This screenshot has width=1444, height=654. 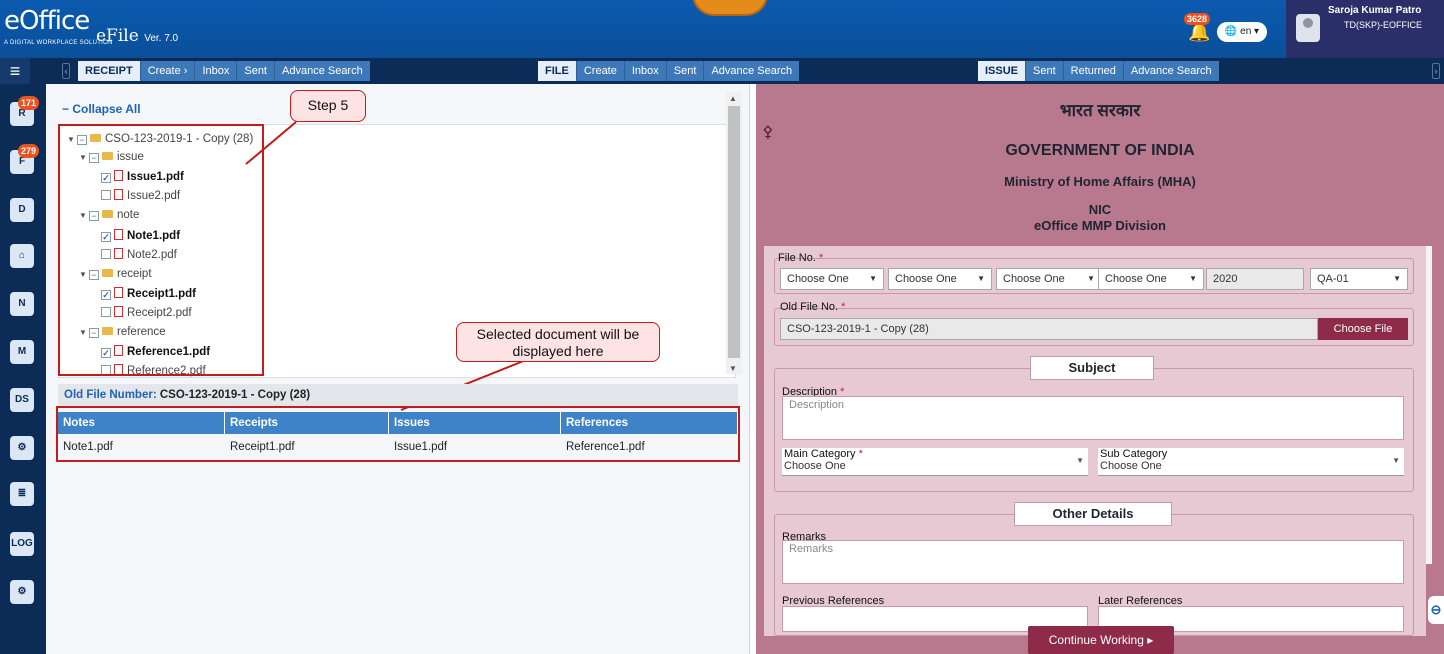 I want to click on tree-scrollbar: ▲ ▼, so click(x=734, y=233).